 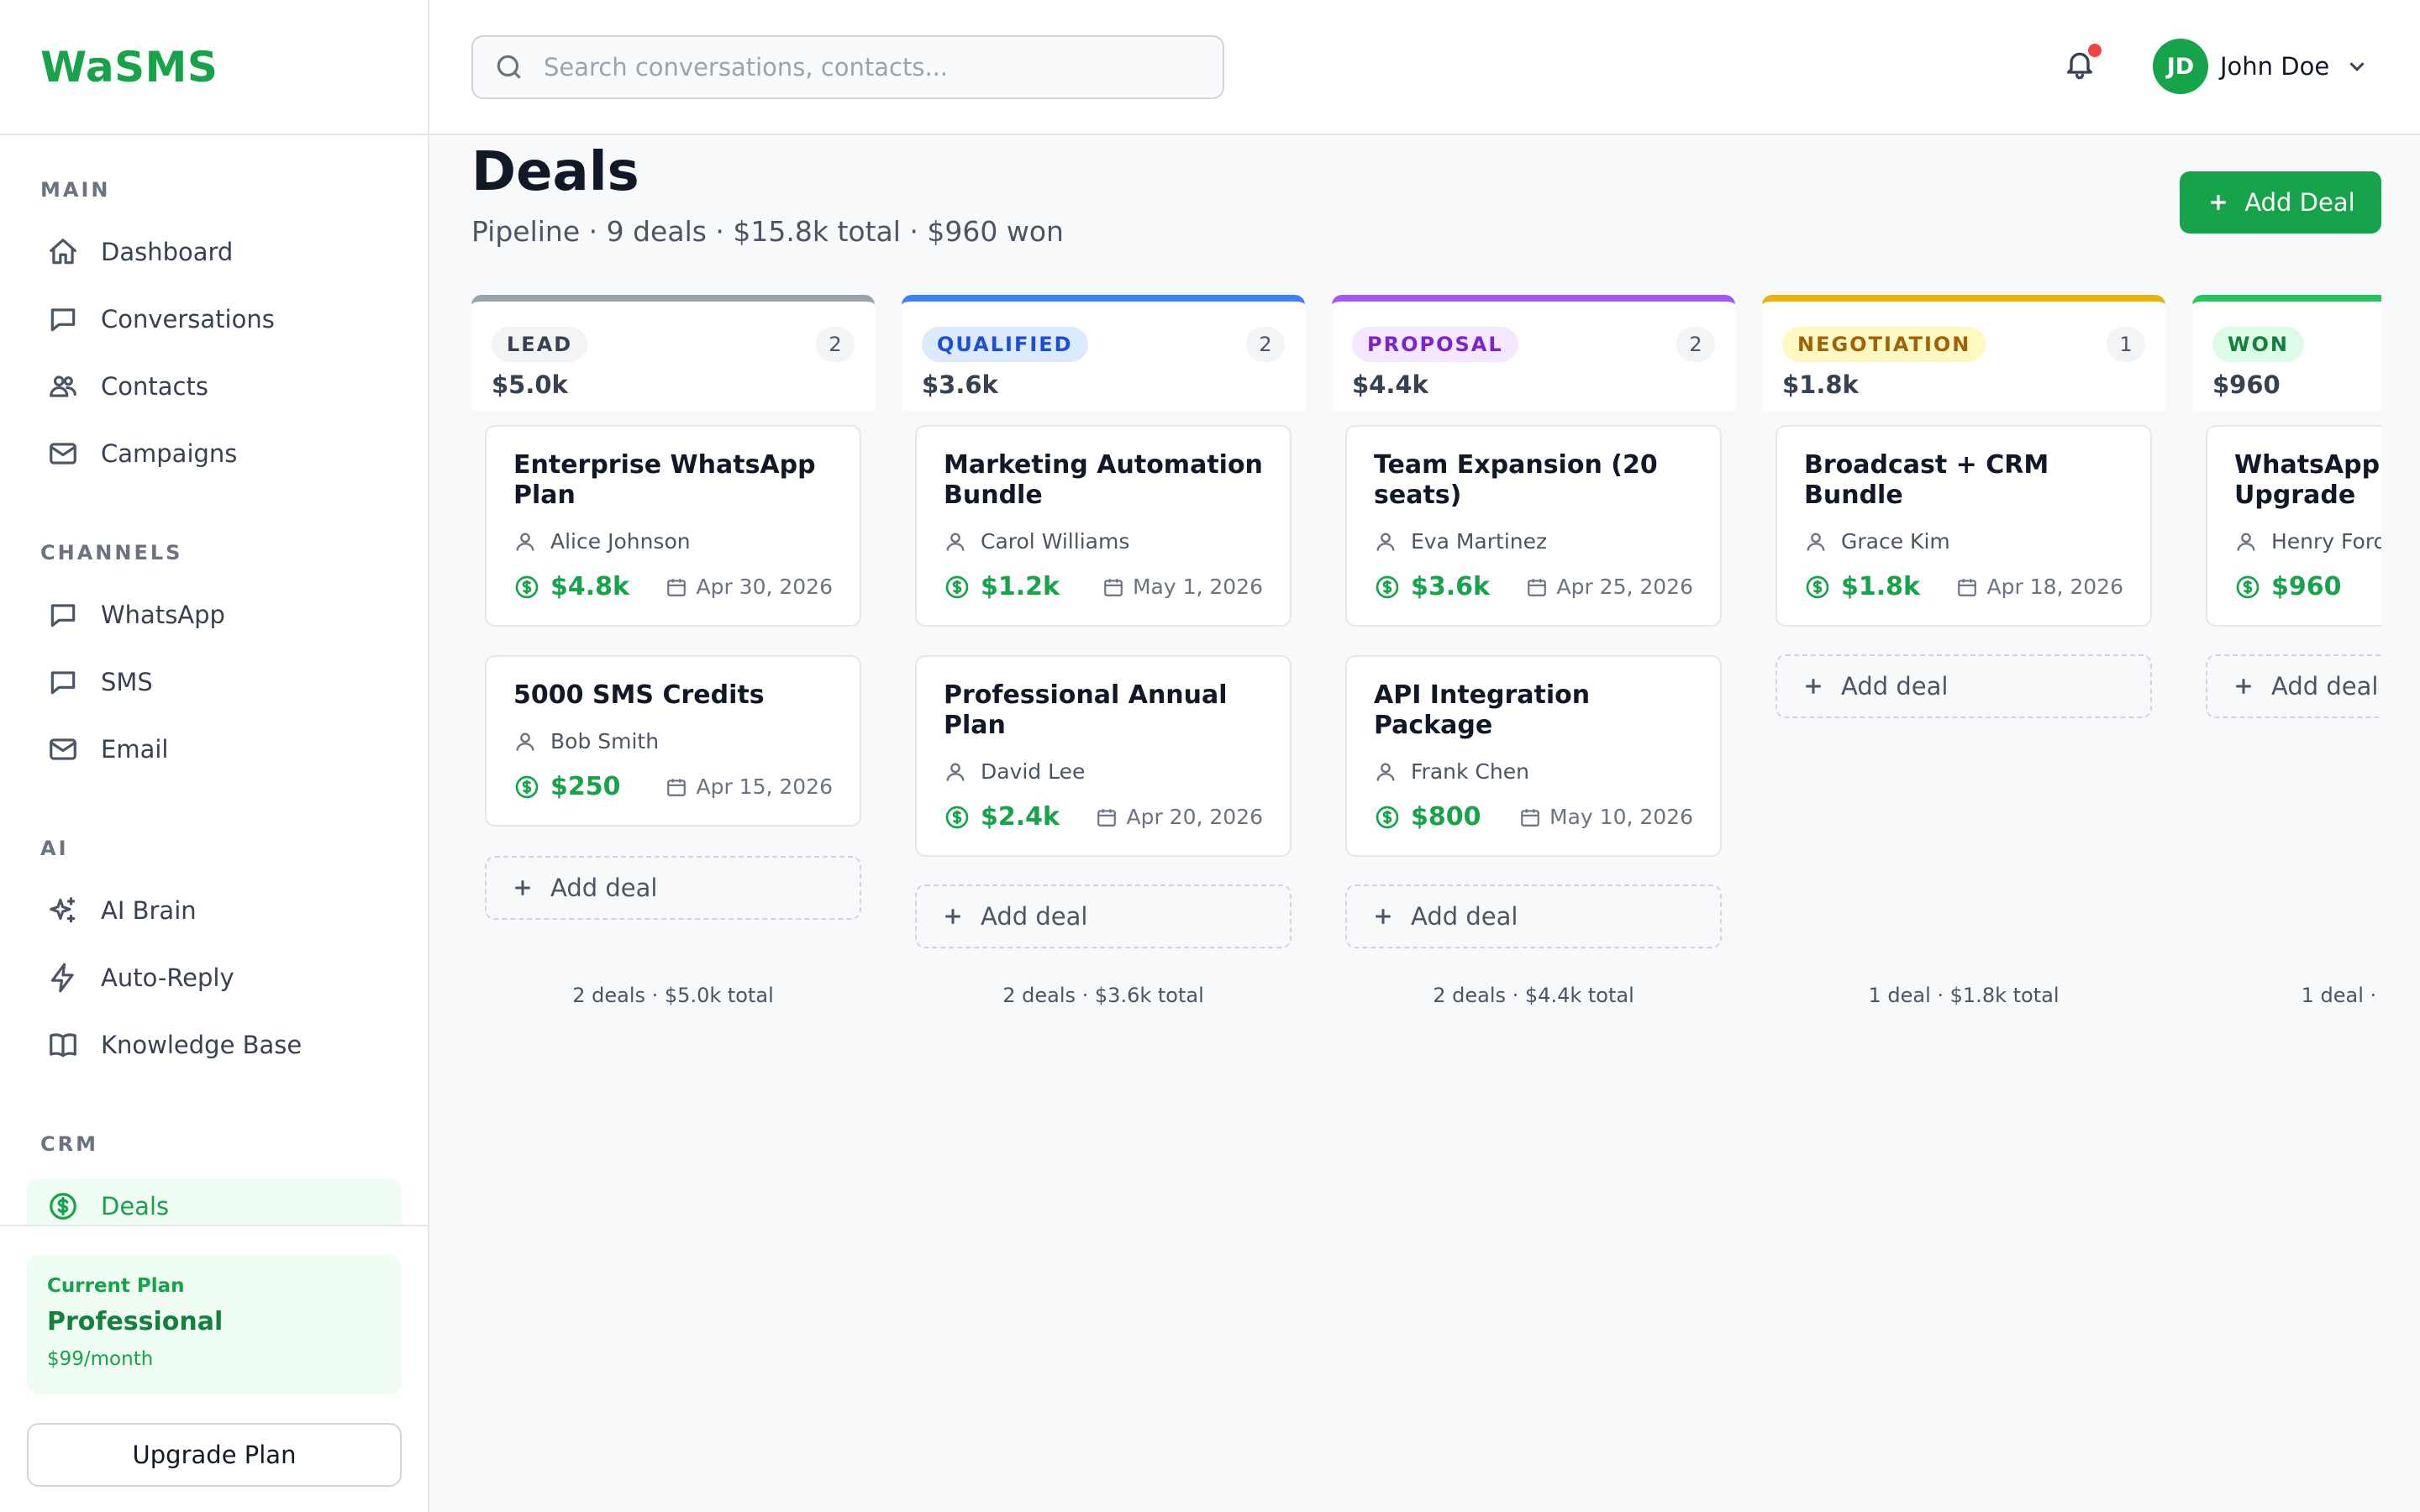 I want to click on upgrade-plan-button: Upgrade Plan, so click(x=214, y=1455).